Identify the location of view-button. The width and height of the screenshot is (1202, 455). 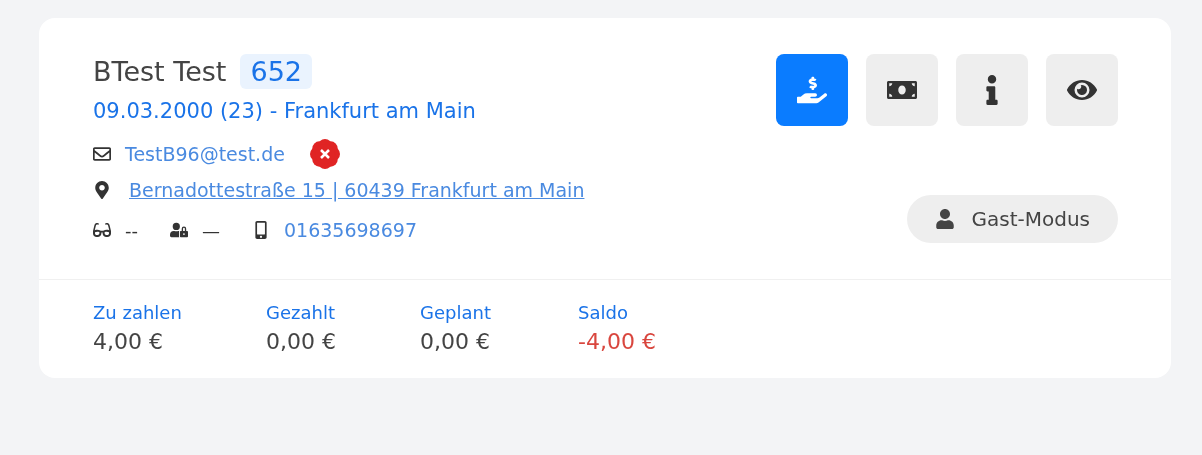
(1082, 90).